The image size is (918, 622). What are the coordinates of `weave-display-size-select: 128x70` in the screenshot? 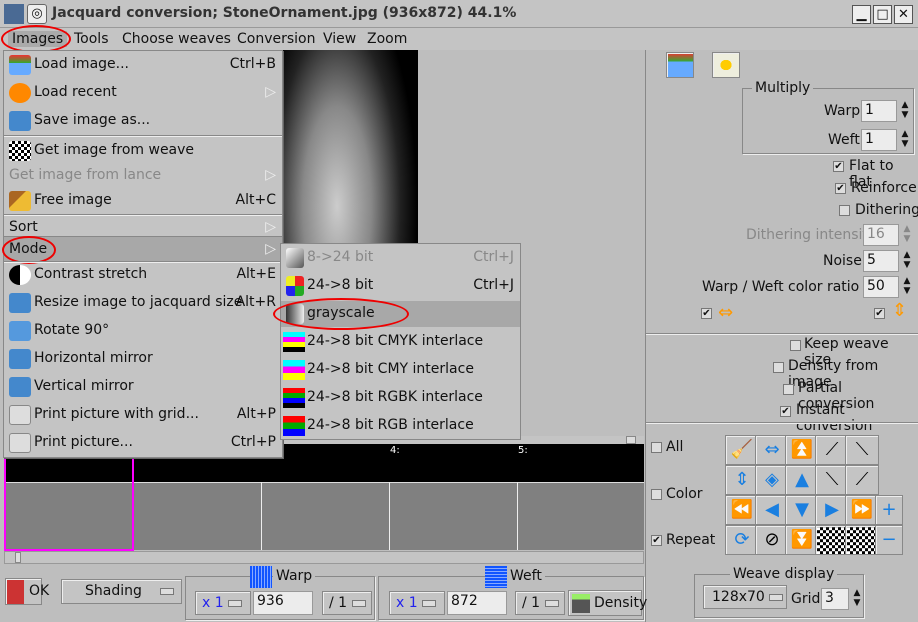 It's located at (745, 597).